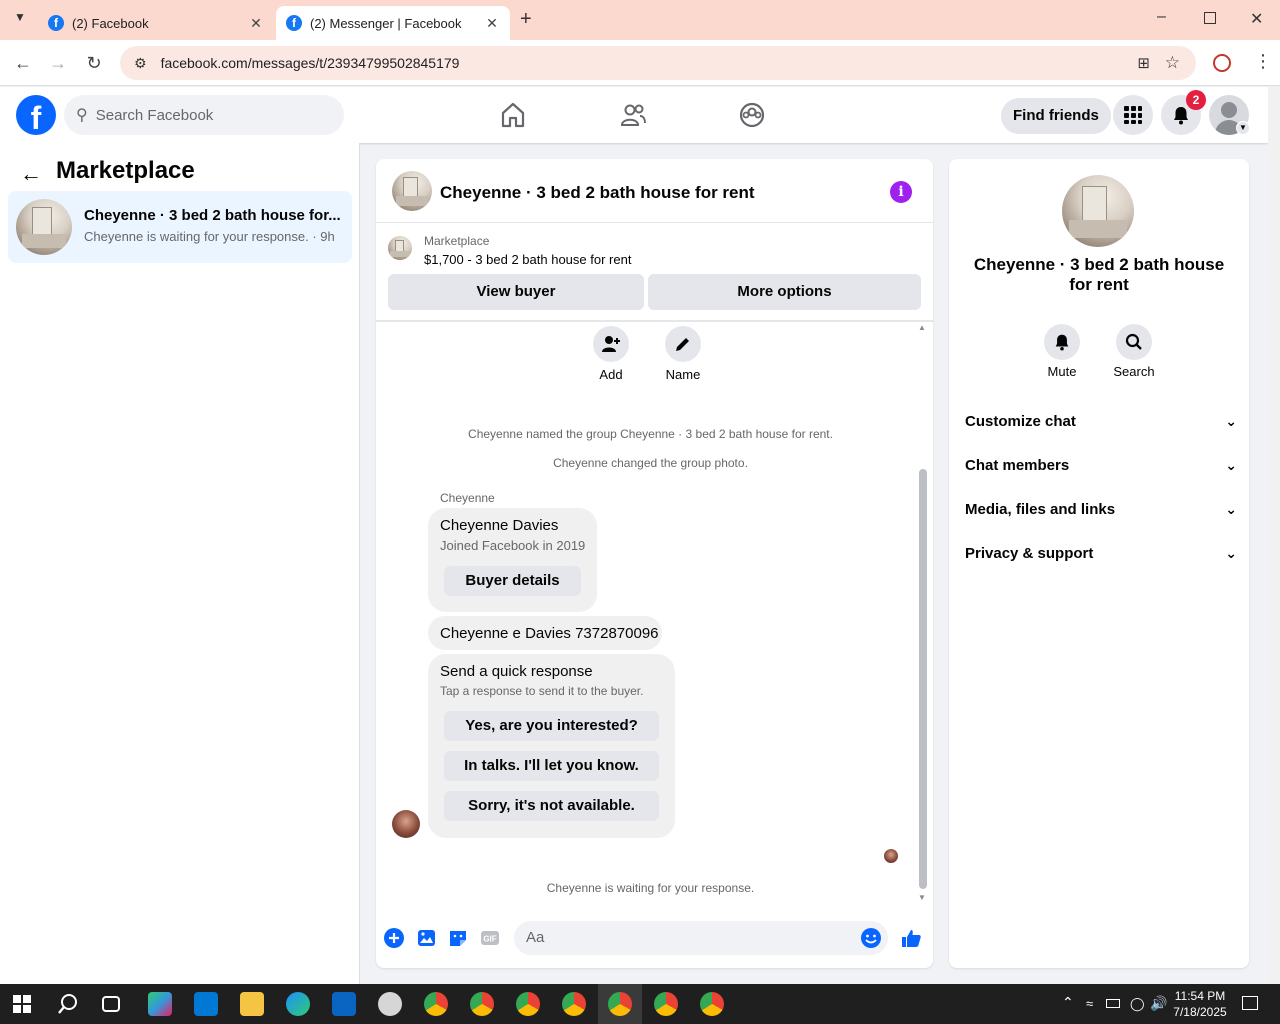 The image size is (1280, 1024). What do you see at coordinates (1056, 116) in the screenshot?
I see `find-friends-button: Find friends` at bounding box center [1056, 116].